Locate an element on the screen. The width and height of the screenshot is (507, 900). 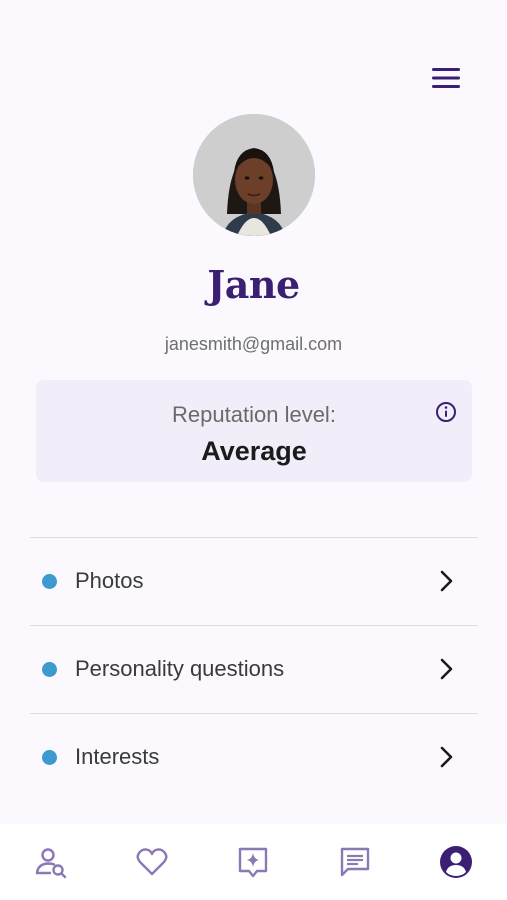
section-label: Personality questions is located at coordinates (180, 668).